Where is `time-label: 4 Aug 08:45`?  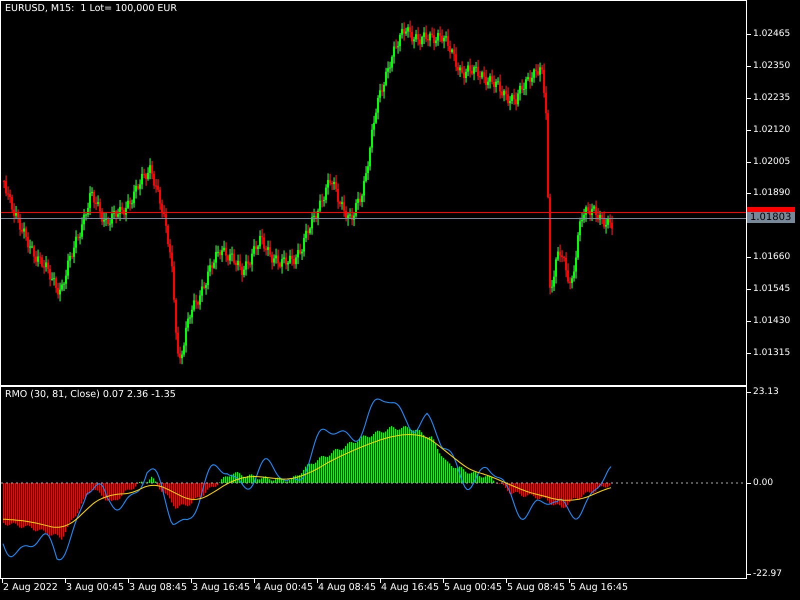 time-label: 4 Aug 08:45 is located at coordinates (347, 587).